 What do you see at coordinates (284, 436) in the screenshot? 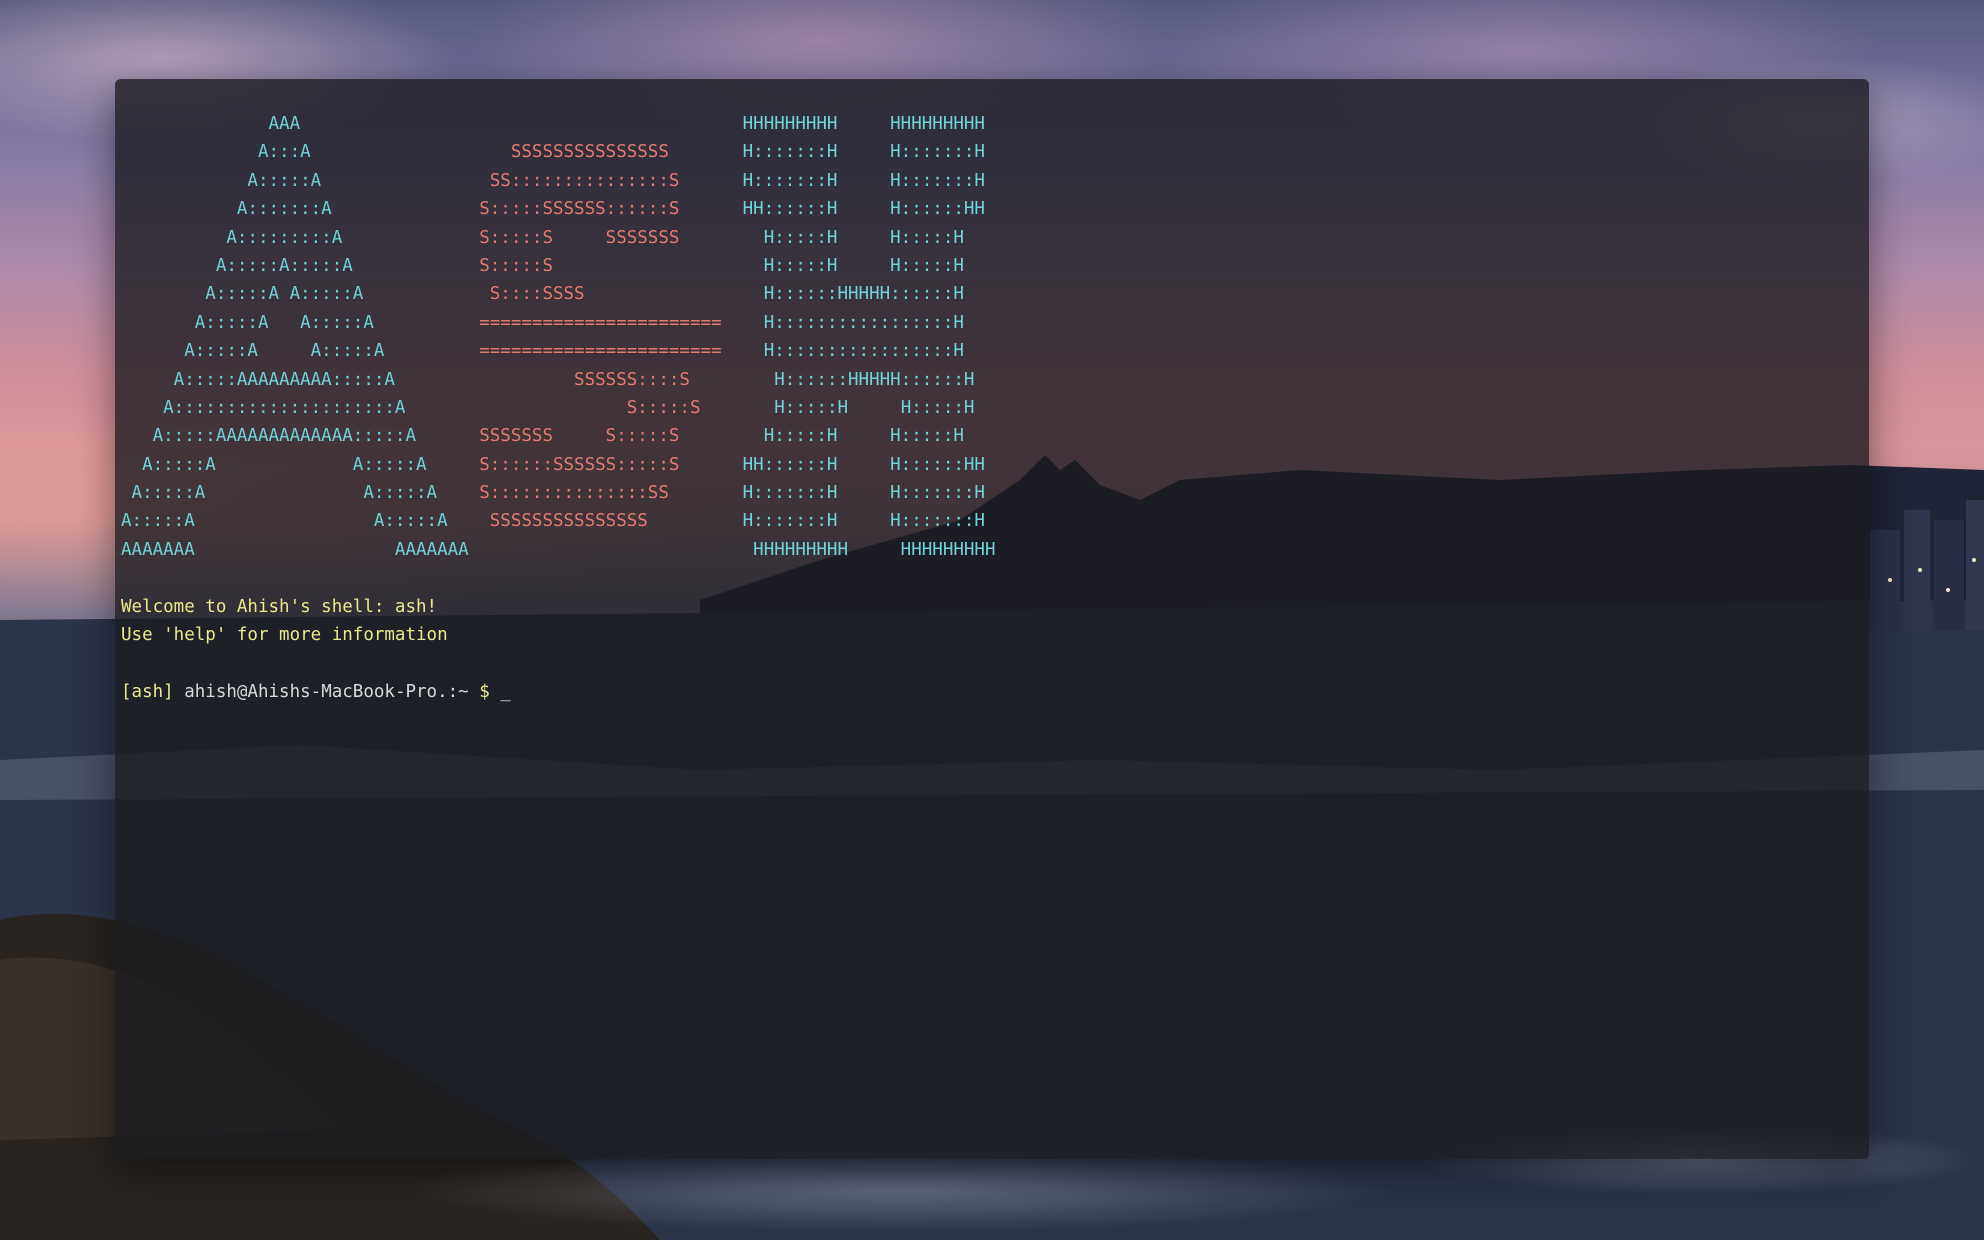
I see `banner-letter-a: A:::::AAAAAAAAAAAAA:::::A` at bounding box center [284, 436].